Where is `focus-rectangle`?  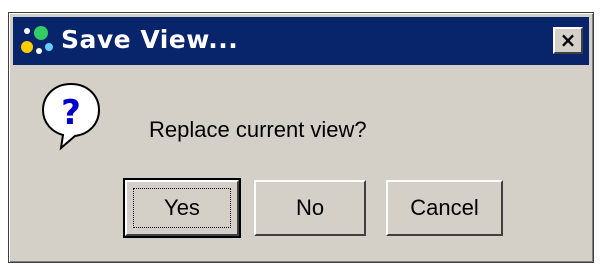
focus-rectangle is located at coordinates (182, 208).